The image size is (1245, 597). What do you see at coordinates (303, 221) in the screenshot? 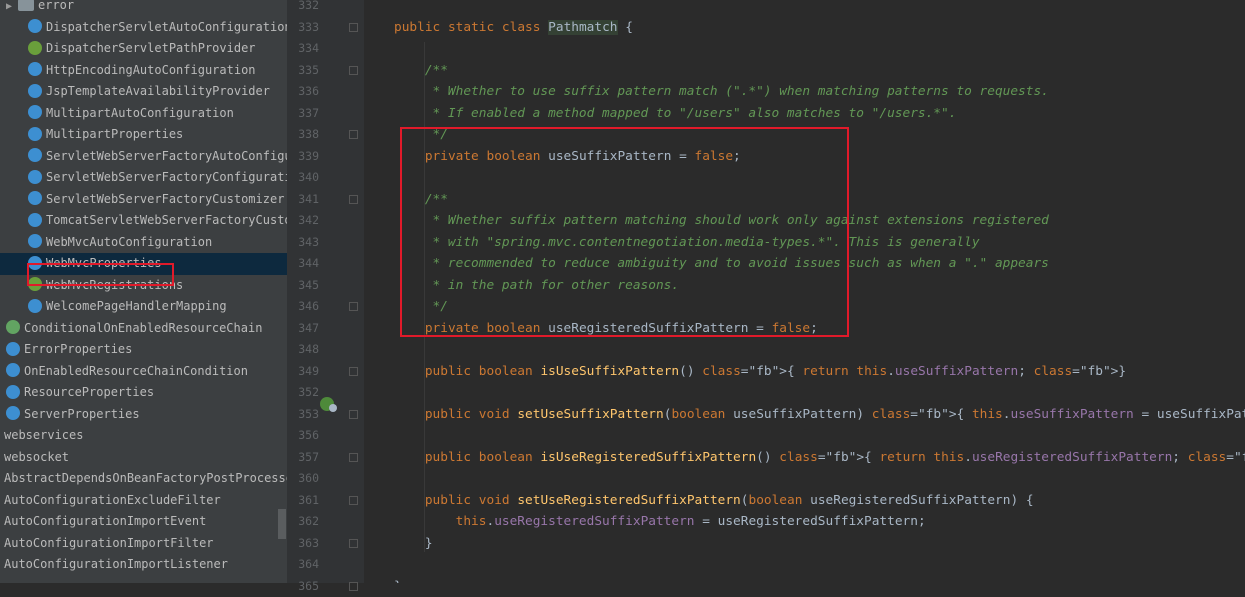
I see `line-number: 342` at bounding box center [303, 221].